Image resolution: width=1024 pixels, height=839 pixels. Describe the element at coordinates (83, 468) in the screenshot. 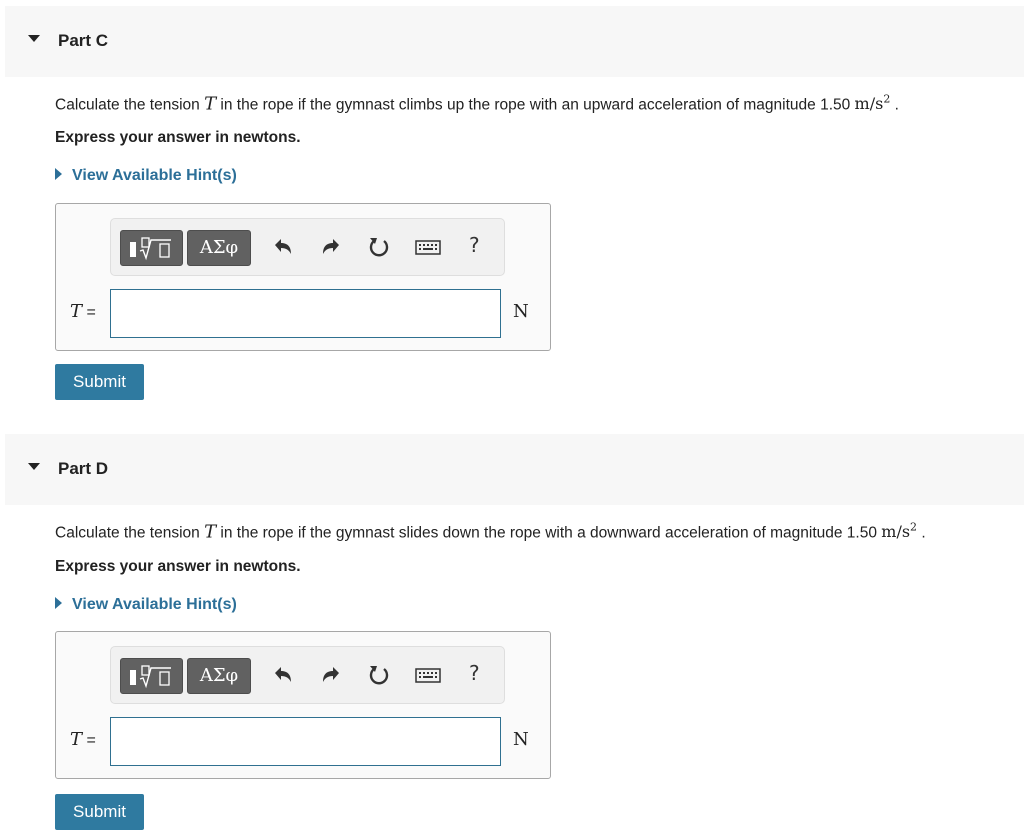

I see `part-title: Part D` at that location.